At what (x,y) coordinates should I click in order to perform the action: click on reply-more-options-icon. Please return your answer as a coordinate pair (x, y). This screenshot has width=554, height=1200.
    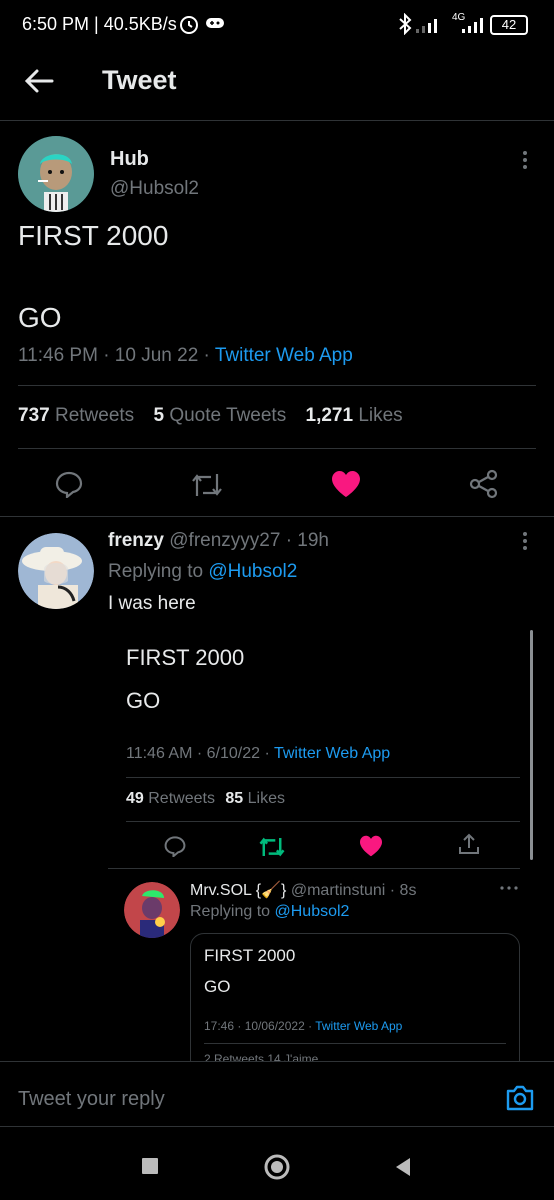
    Looking at the image, I should click on (525, 541).